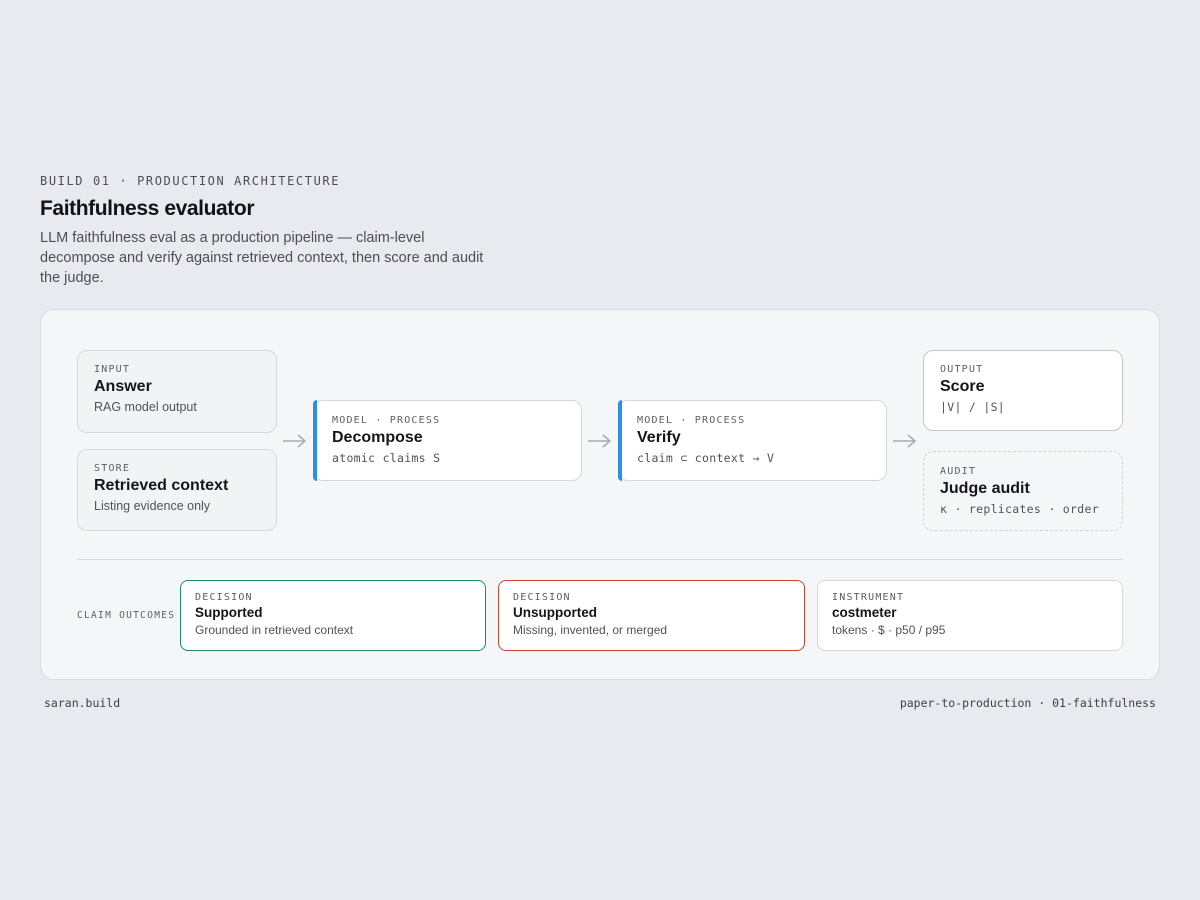 The image size is (1200, 900). I want to click on card-name: Unsupported, so click(555, 612).